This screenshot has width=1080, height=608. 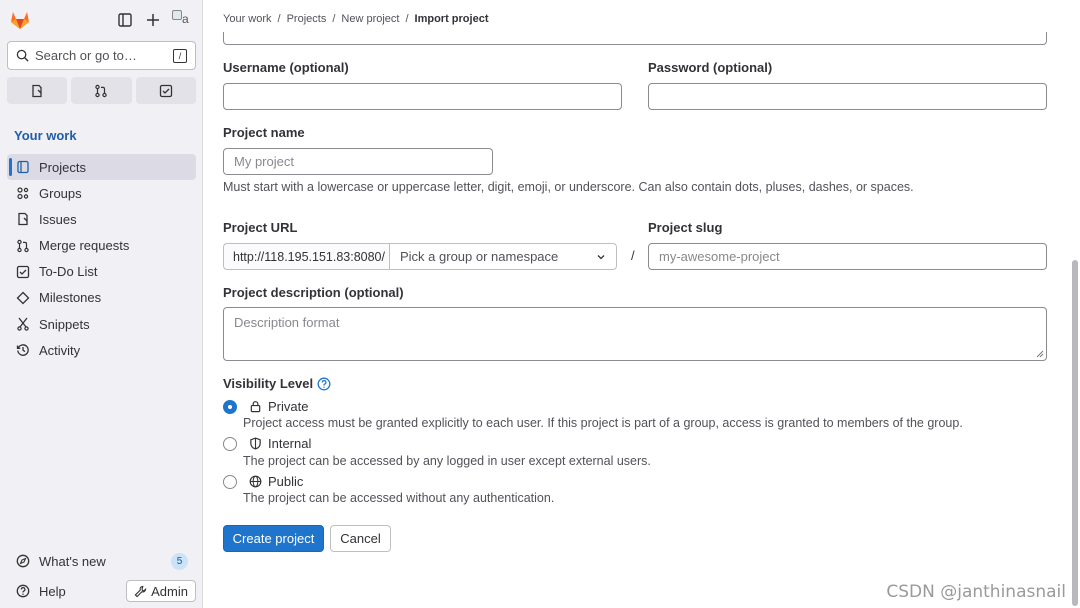 I want to click on description-placeholder: Description format, so click(x=287, y=322).